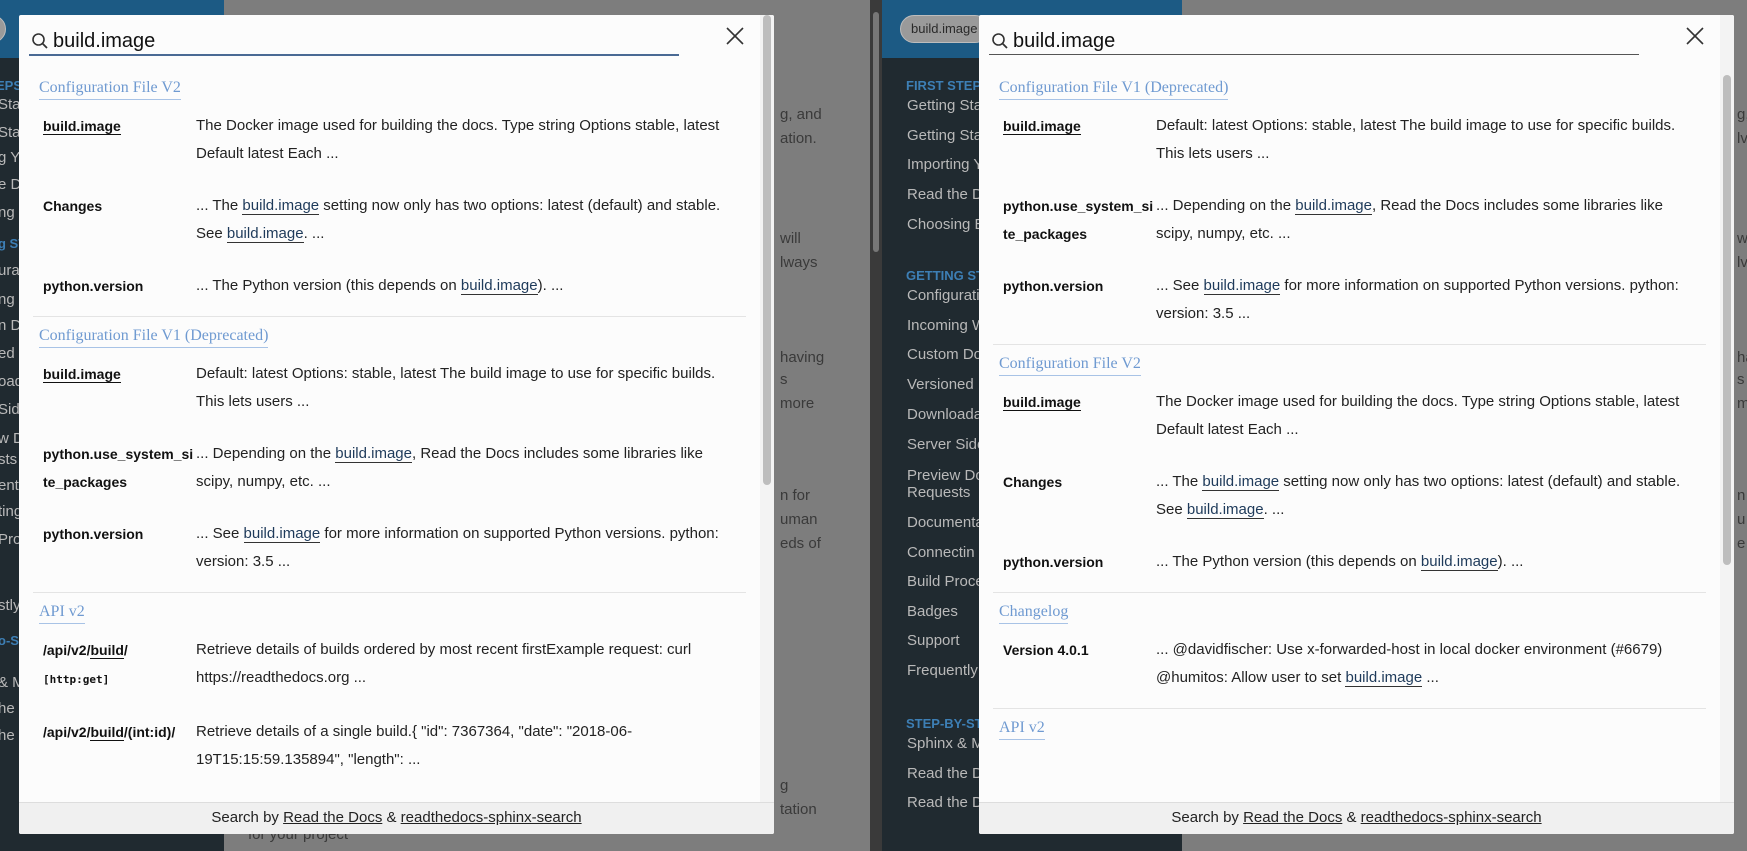 Image resolution: width=1747 pixels, height=851 pixels. I want to click on sidebar-item: Incoming W, so click(946, 325).